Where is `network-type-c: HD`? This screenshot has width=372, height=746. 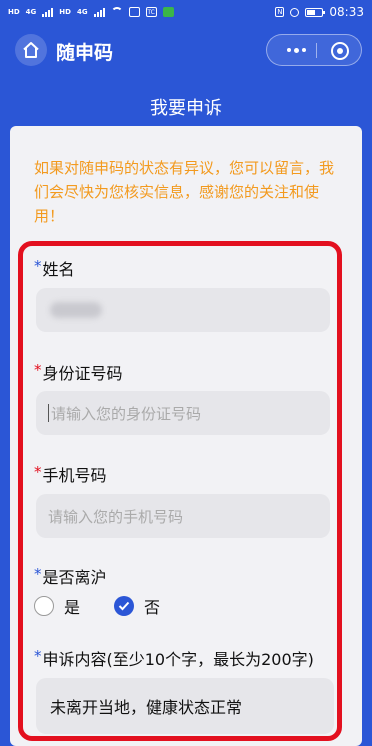 network-type-c: HD is located at coordinates (65, 11).